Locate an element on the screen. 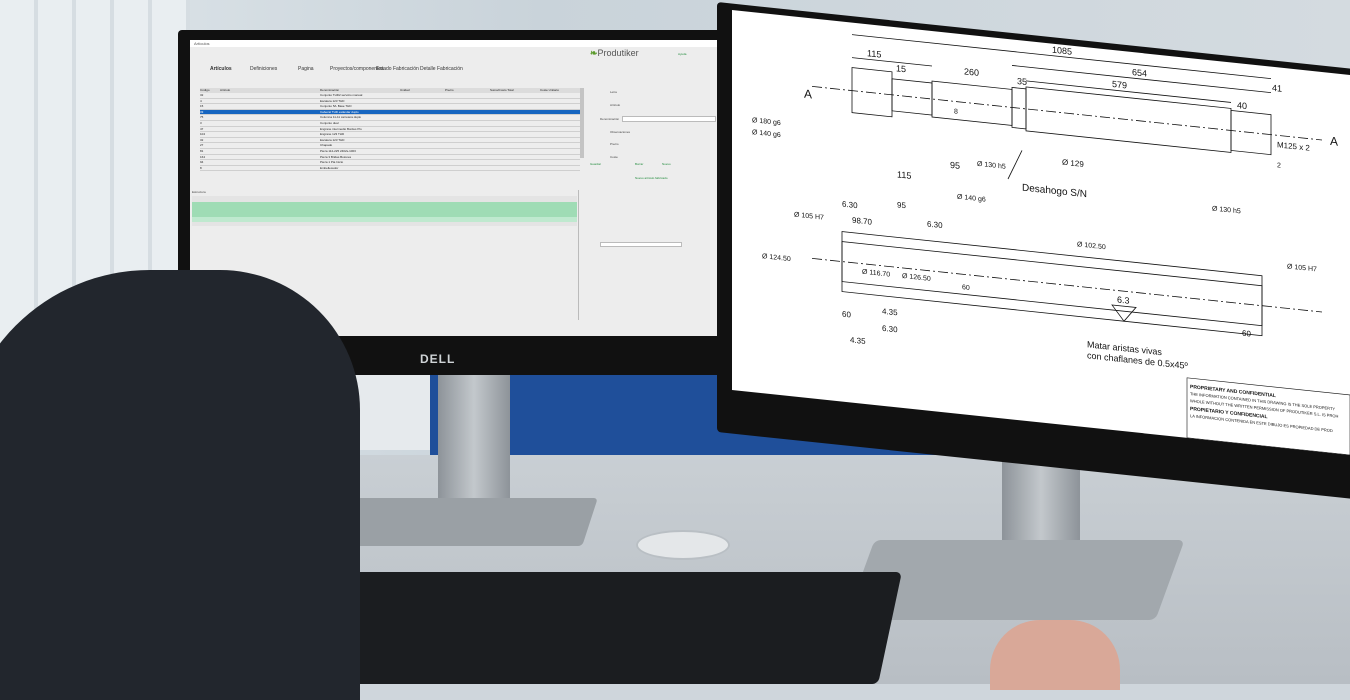 The height and width of the screenshot is (700, 1350). row-name: Conjunto dual is located at coordinates (329, 122).